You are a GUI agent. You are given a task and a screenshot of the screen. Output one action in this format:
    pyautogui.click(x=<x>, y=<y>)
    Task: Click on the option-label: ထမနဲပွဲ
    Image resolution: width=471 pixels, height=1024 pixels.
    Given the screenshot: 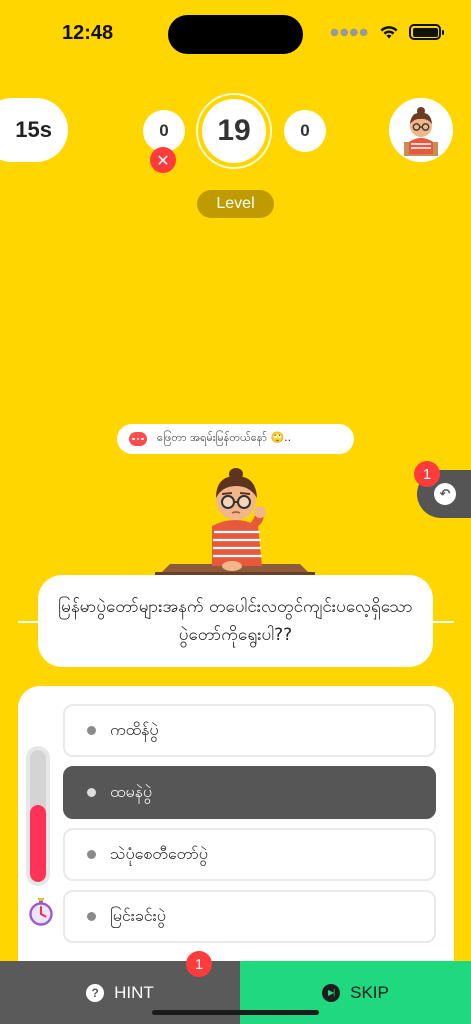 What is the action you would take?
    pyautogui.click(x=131, y=791)
    